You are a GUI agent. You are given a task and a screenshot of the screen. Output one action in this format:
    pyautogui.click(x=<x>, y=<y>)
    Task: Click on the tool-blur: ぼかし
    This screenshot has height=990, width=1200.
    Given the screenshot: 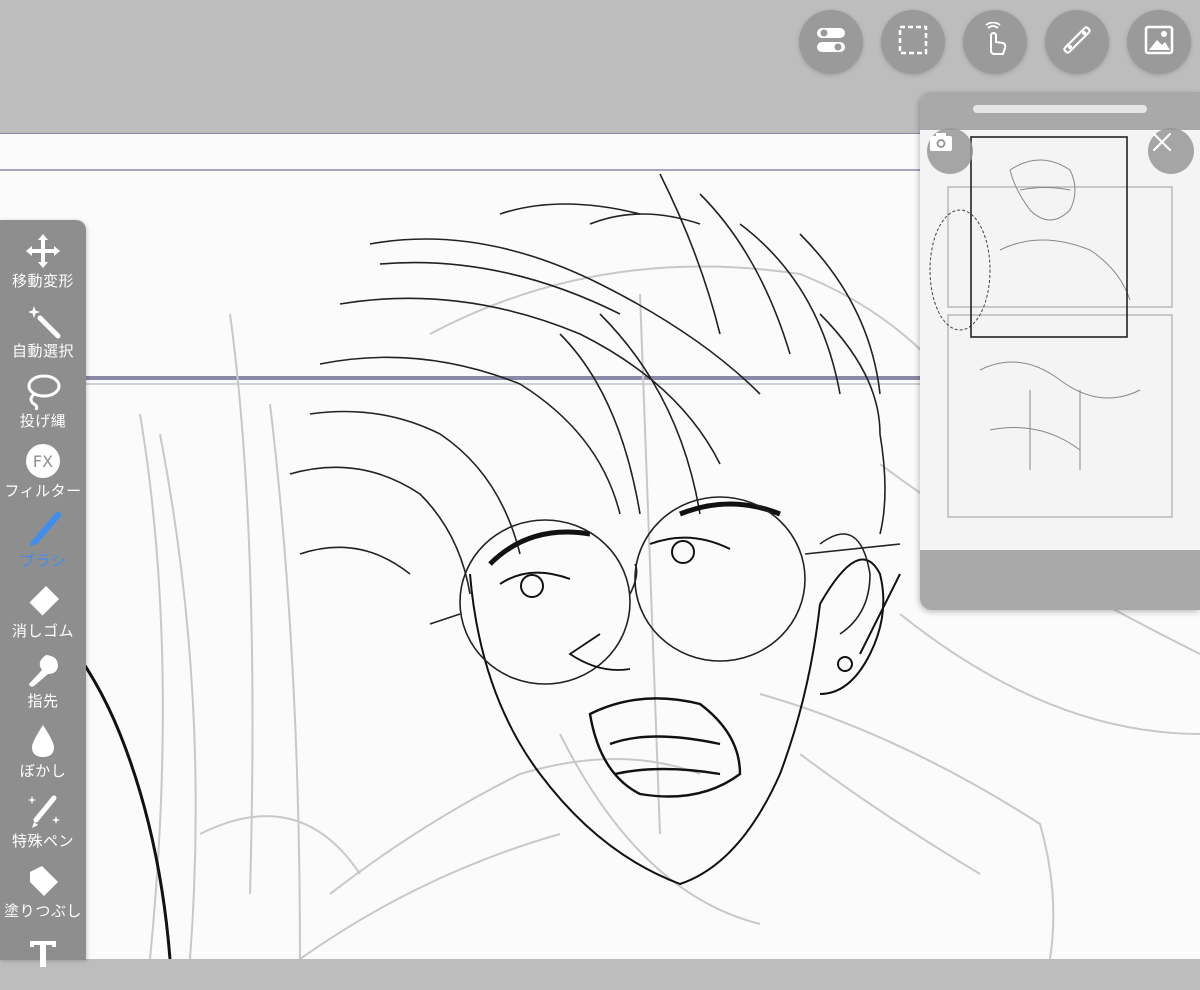 What is the action you would take?
    pyautogui.click(x=43, y=745)
    